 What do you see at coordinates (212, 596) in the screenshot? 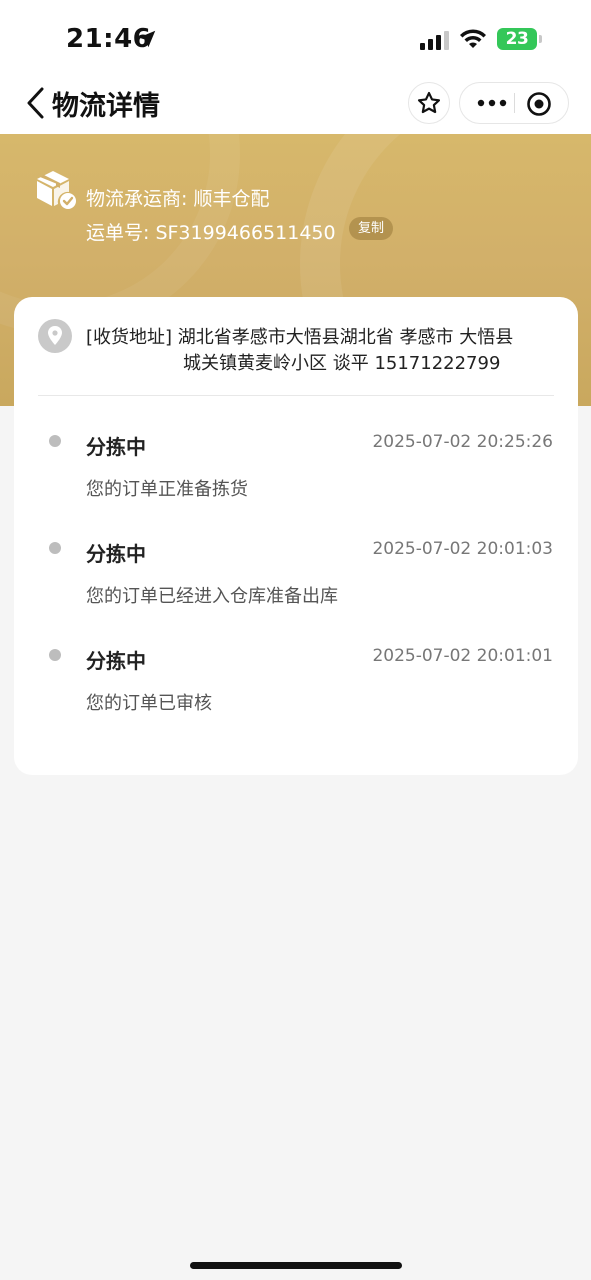
I see `tracking-description: 您的订单已经进入仓库准备出库` at bounding box center [212, 596].